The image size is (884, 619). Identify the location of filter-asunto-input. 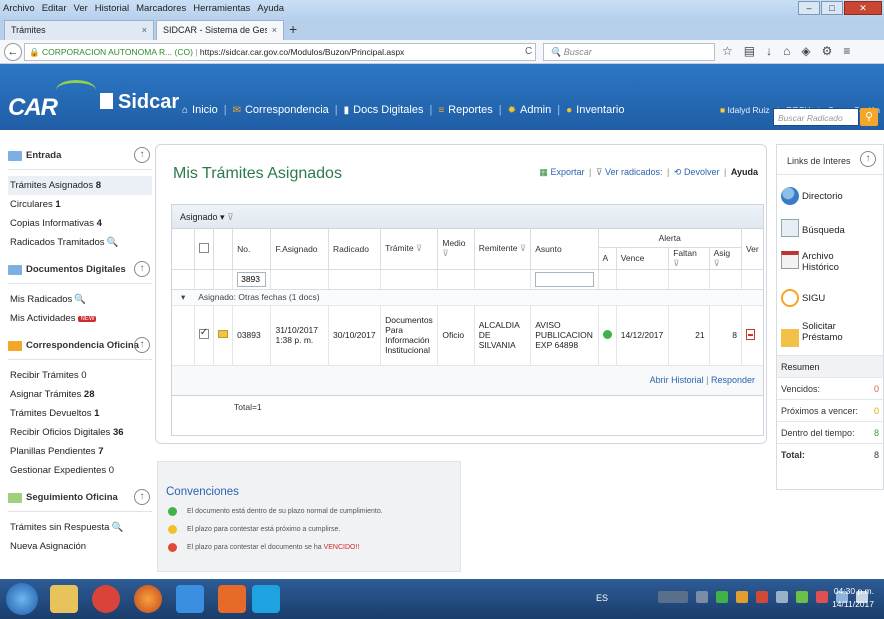
(564, 279).